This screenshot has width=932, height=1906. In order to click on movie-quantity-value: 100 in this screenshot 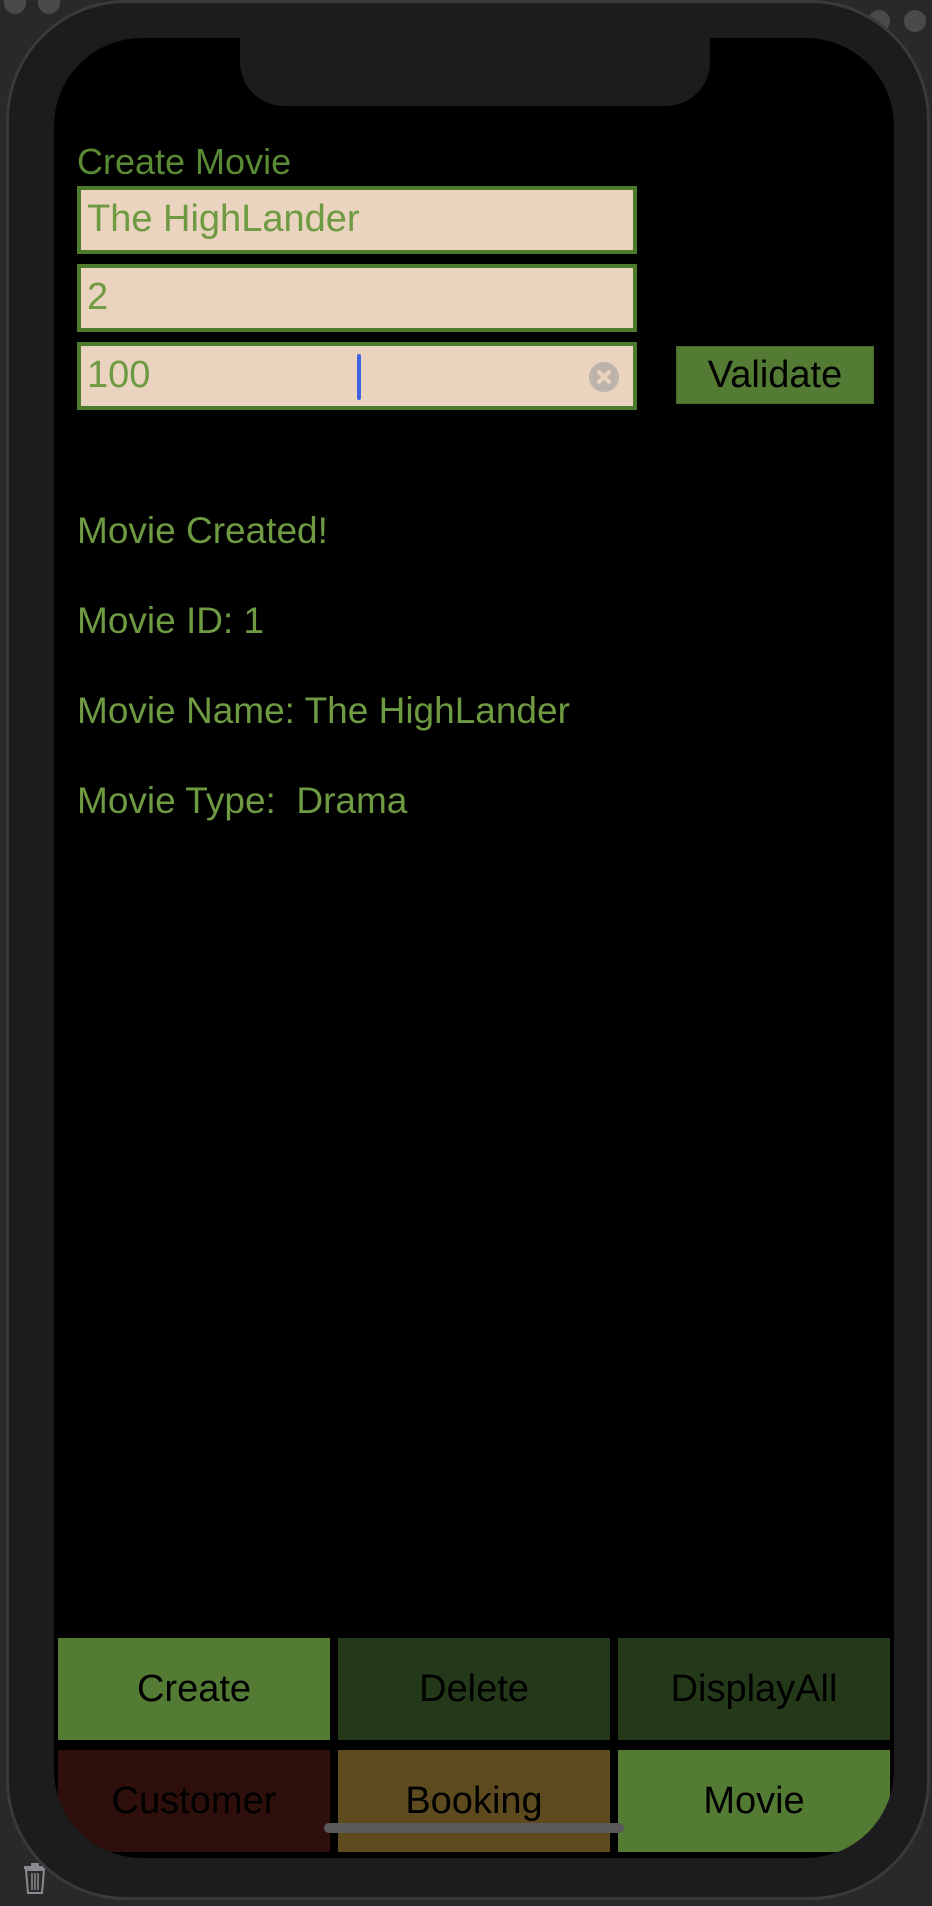, I will do `click(119, 375)`.